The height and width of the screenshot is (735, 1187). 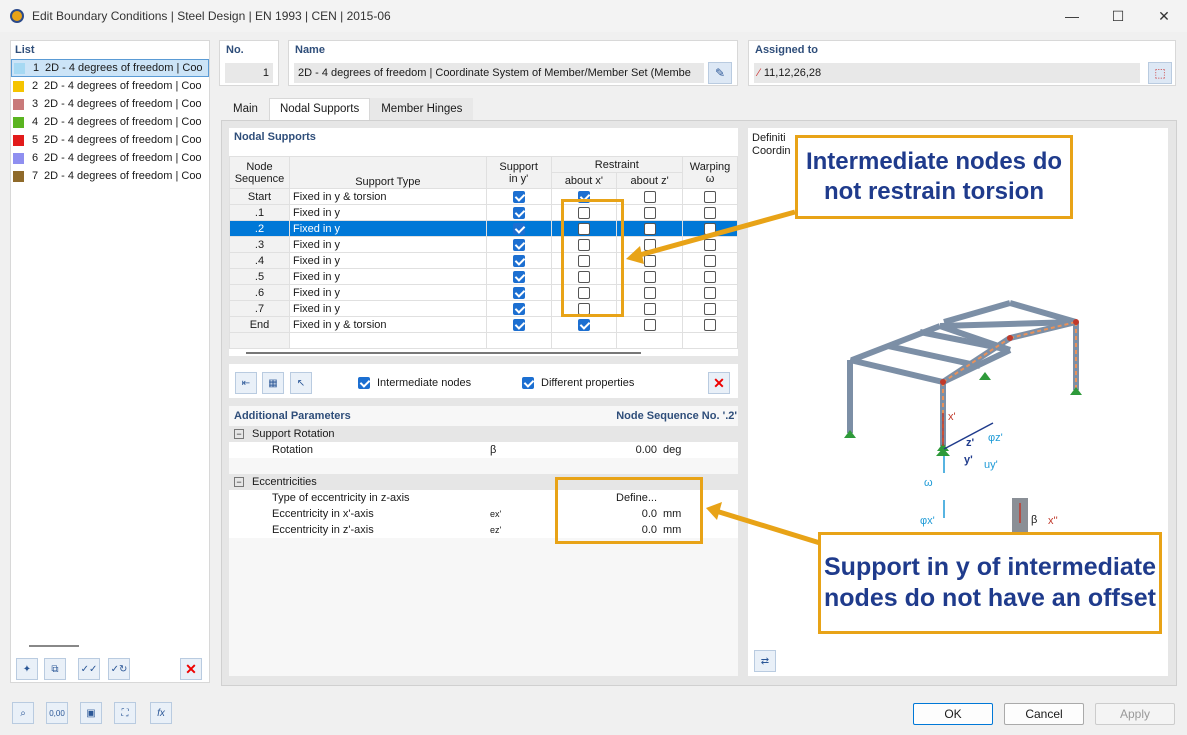 I want to click on view-options-icon: ⇄, so click(x=765, y=661).